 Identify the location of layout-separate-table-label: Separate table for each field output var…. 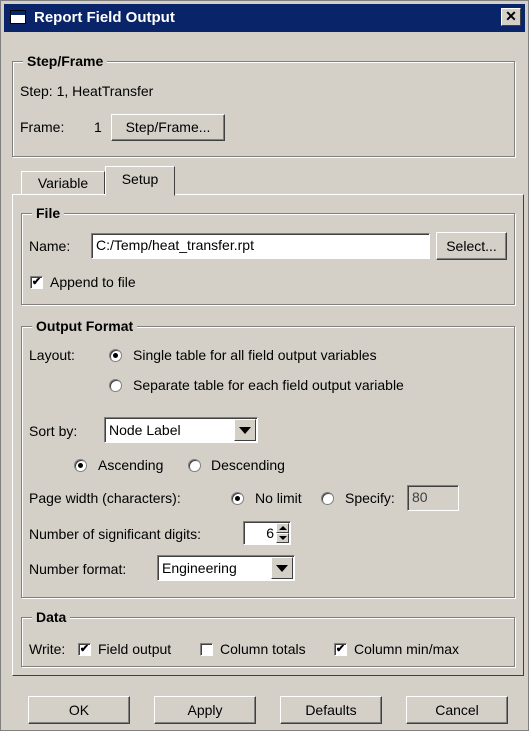
(268, 385).